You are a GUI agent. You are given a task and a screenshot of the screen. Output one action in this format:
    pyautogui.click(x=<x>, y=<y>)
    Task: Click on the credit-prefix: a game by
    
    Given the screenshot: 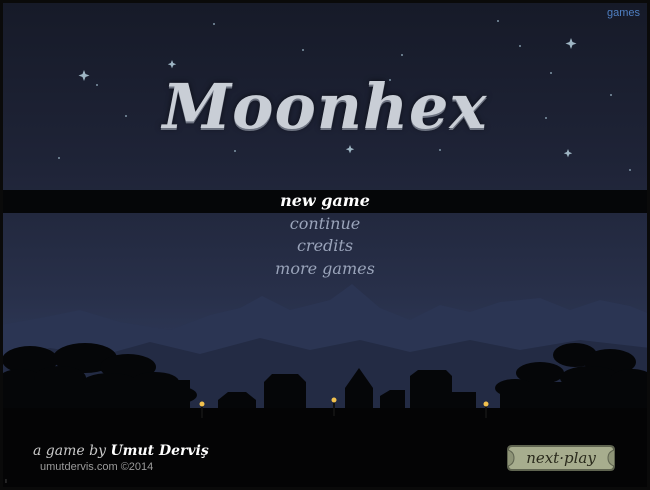 What is the action you would take?
    pyautogui.click(x=69, y=451)
    